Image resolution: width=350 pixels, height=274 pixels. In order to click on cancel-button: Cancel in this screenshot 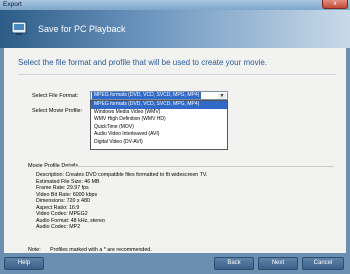, I will do `click(323, 263)`.